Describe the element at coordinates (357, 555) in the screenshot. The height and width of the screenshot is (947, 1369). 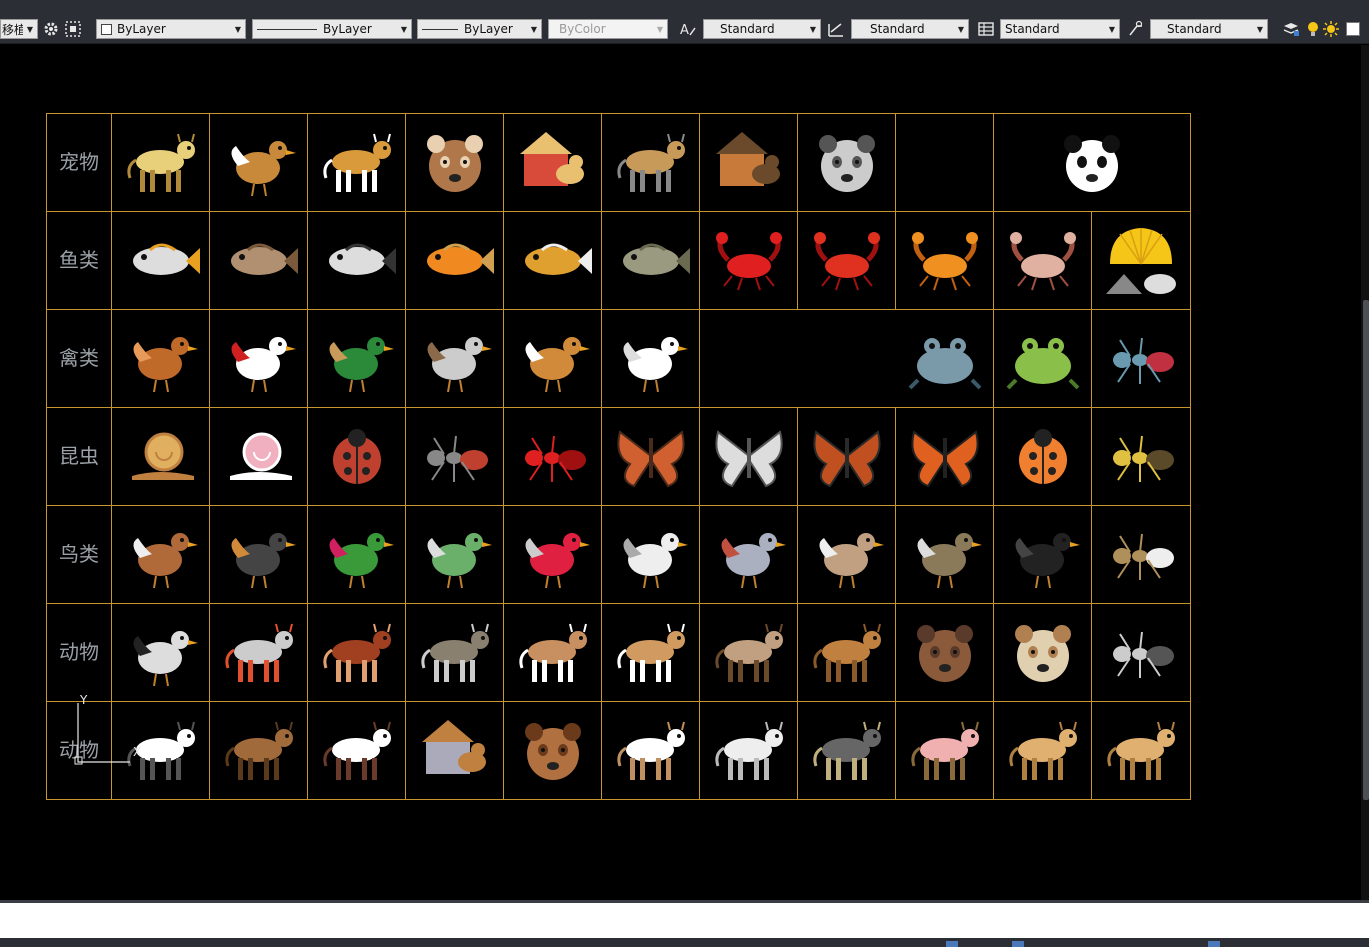
I see `painted-bunting-icon` at that location.